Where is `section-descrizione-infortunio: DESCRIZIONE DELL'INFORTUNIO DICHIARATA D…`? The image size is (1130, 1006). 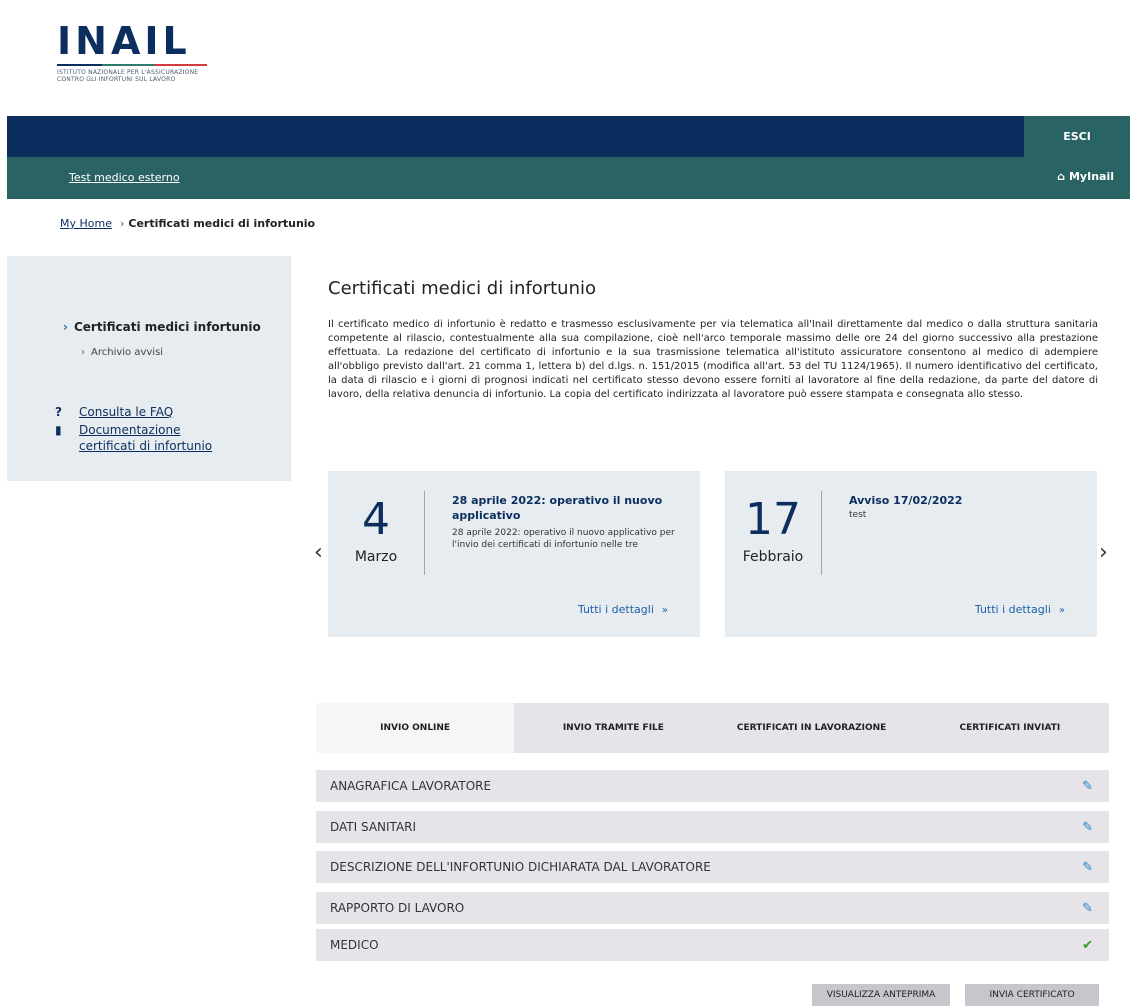
section-descrizione-infortunio: DESCRIZIONE DELL'INFORTUNIO DICHIARATA D… is located at coordinates (712, 867).